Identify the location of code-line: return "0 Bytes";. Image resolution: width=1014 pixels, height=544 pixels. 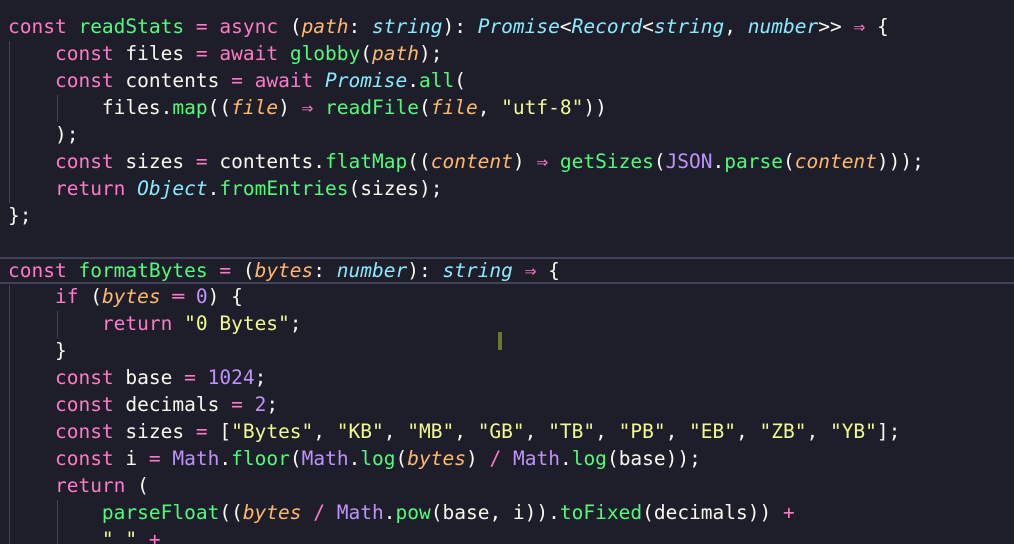
(511, 323).